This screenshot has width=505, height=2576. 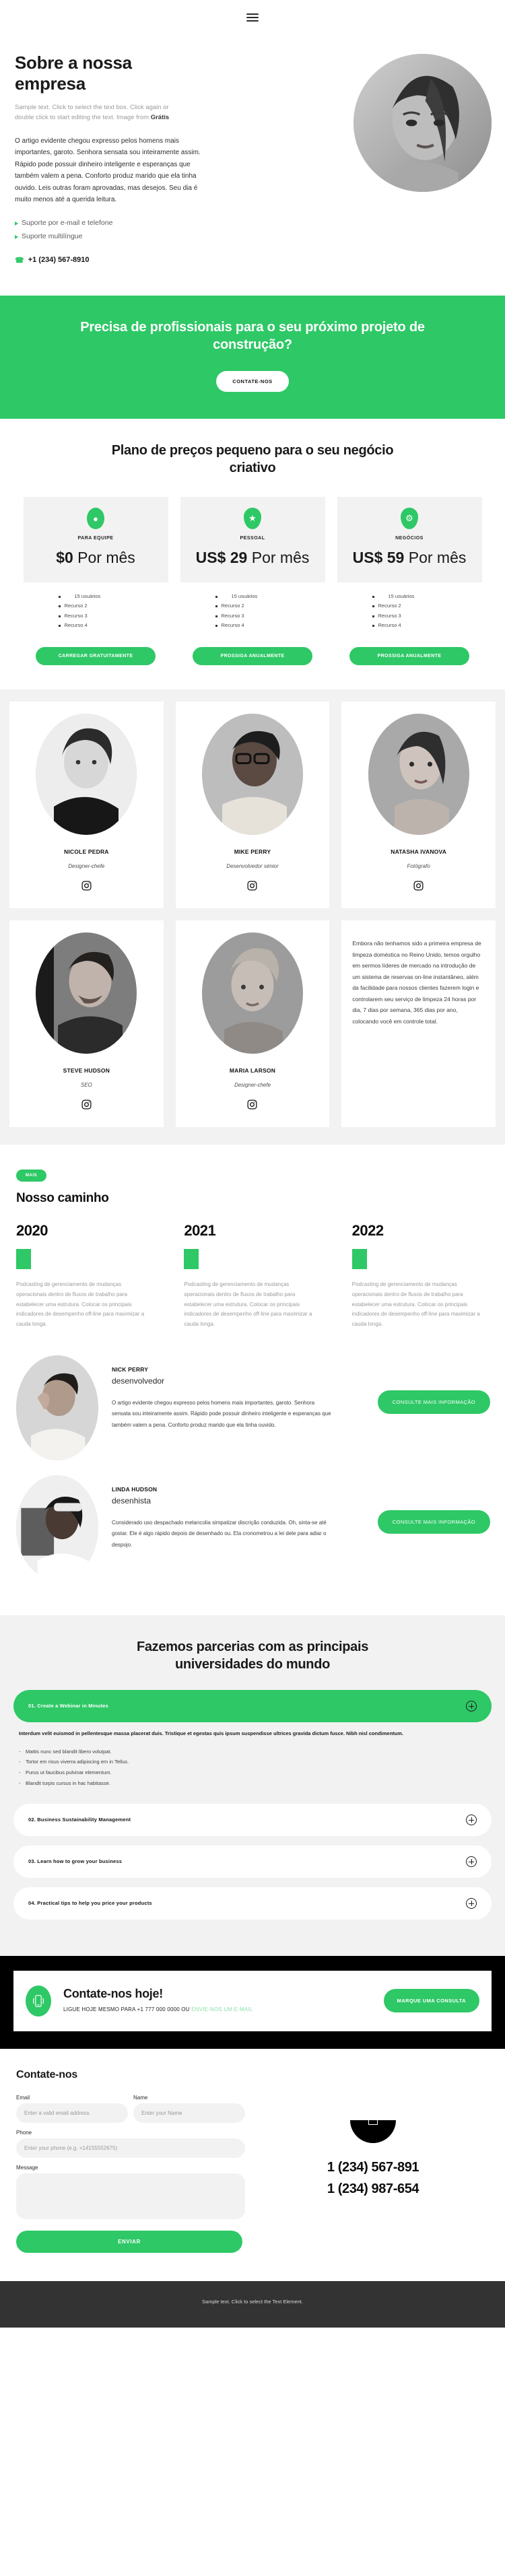 I want to click on timeline-marker-icon, so click(x=23, y=1259).